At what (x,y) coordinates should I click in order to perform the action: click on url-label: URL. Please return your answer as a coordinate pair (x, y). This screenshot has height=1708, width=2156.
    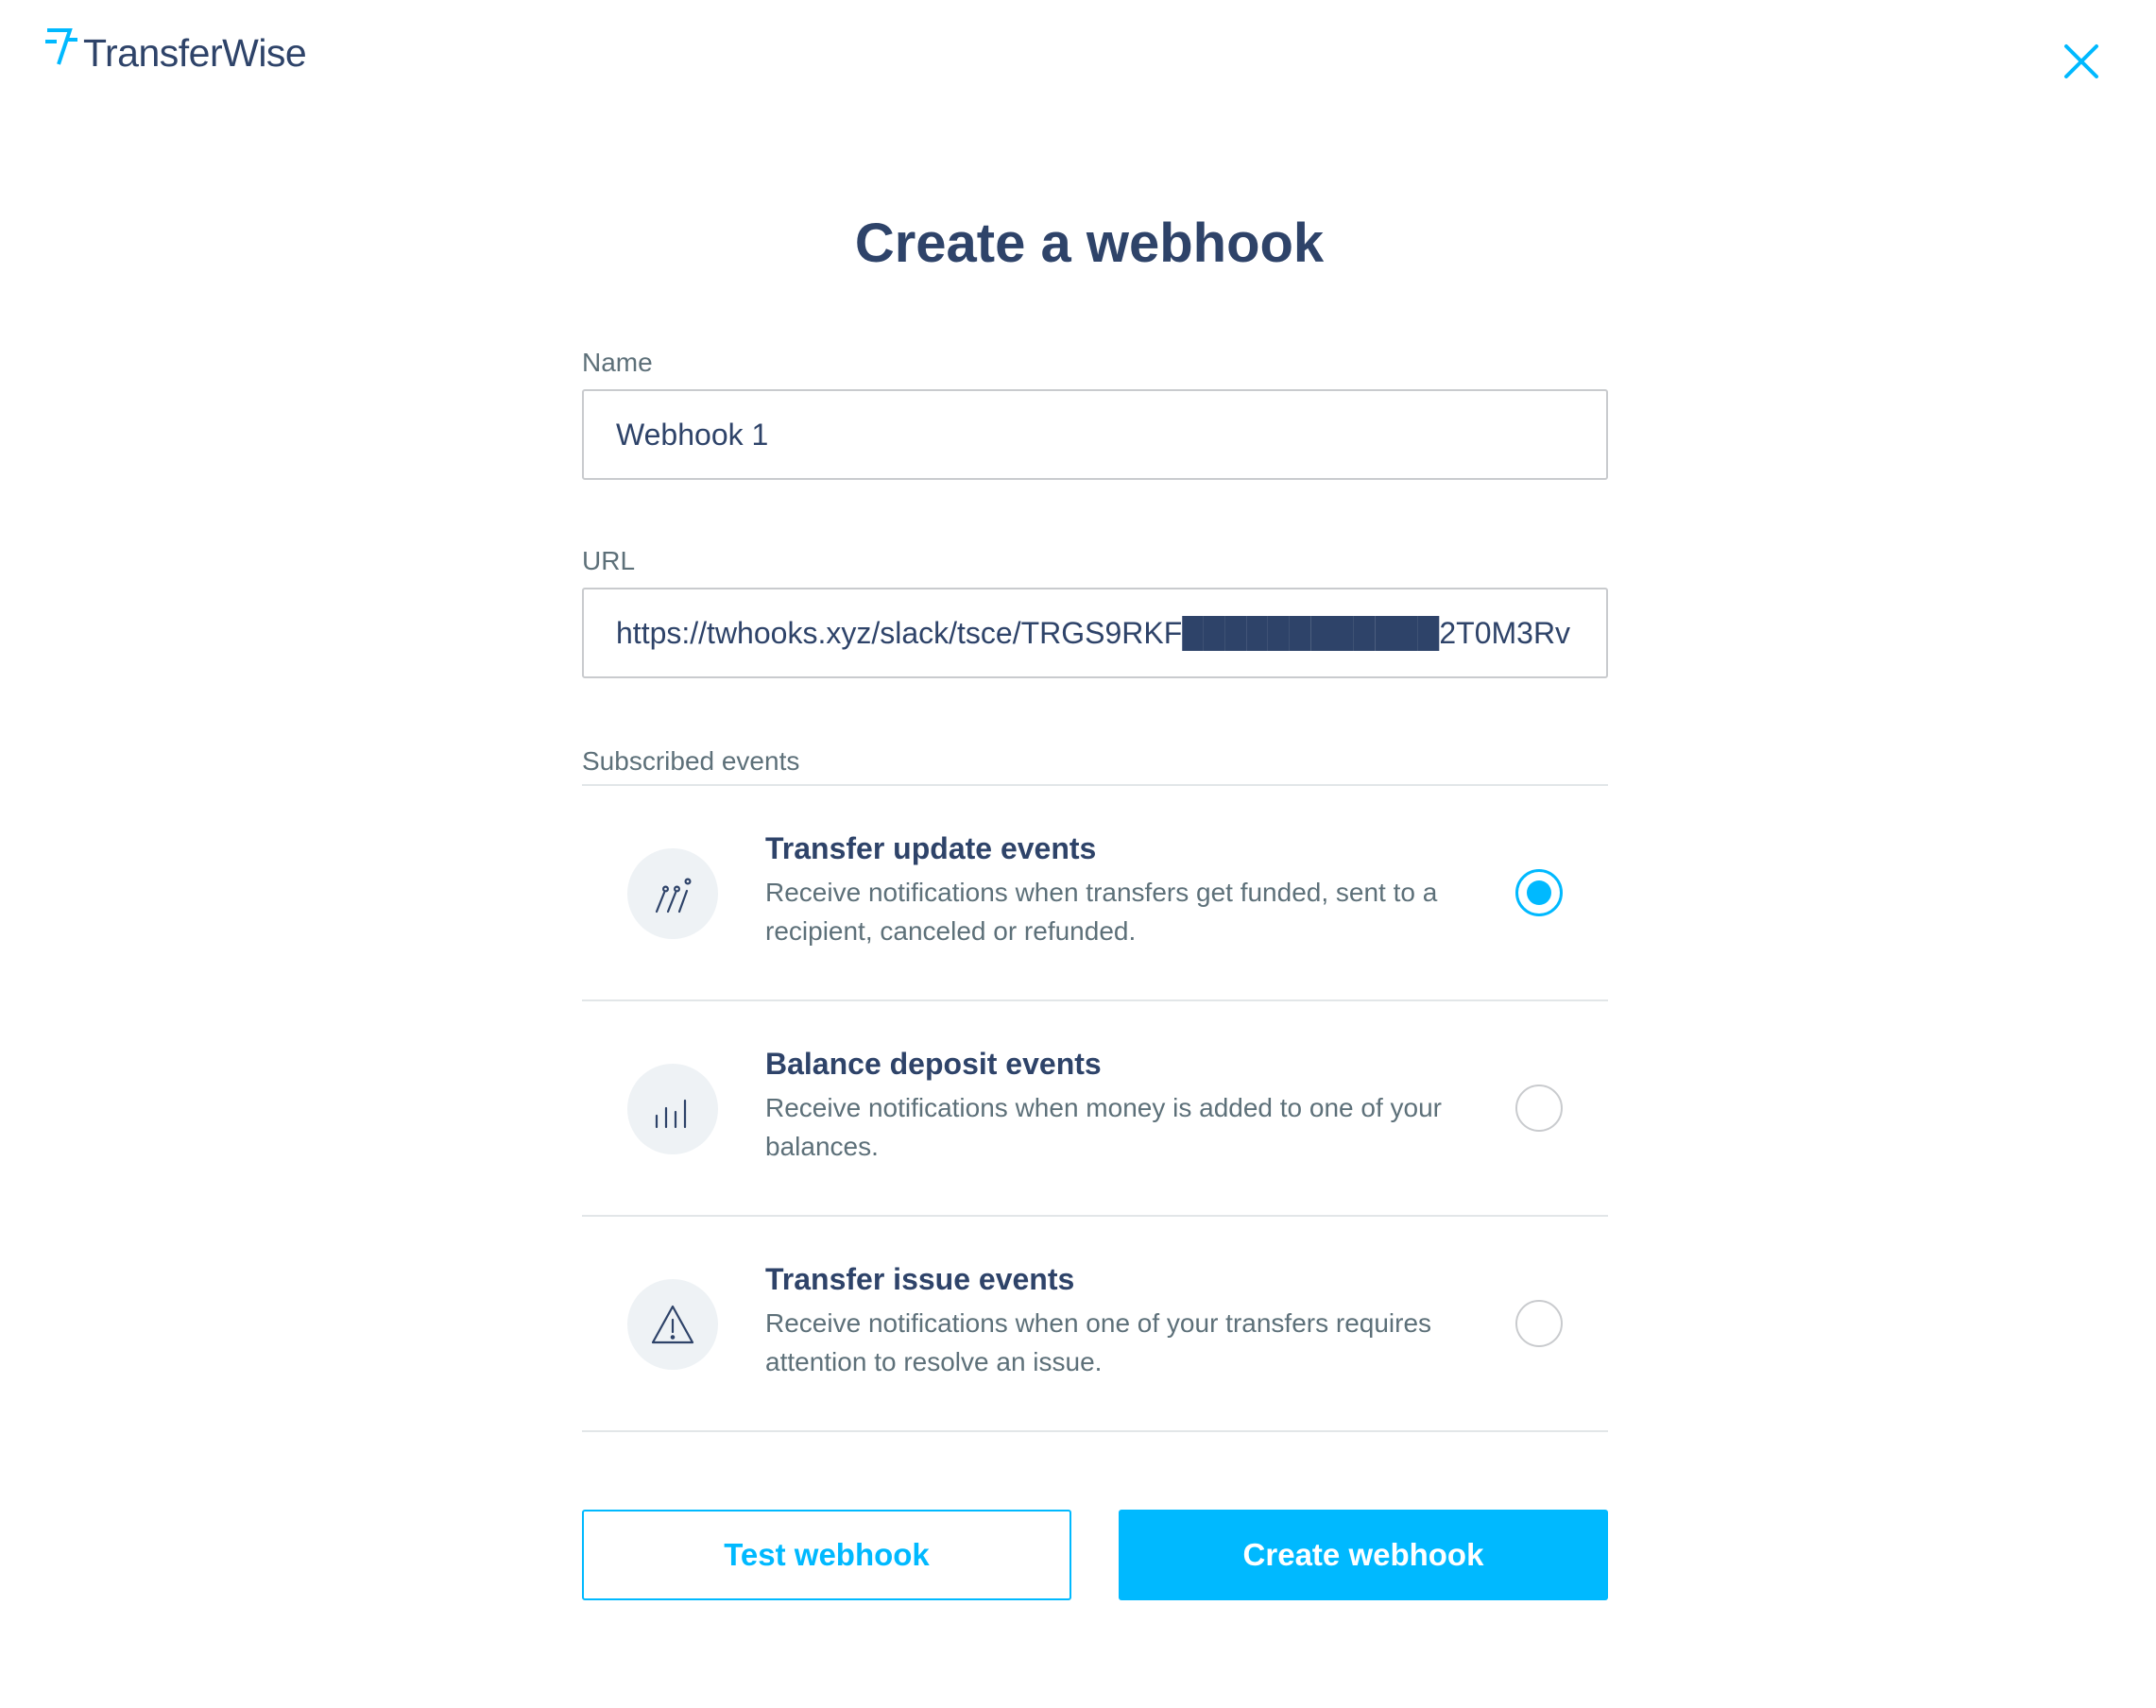
    Looking at the image, I should click on (609, 560).